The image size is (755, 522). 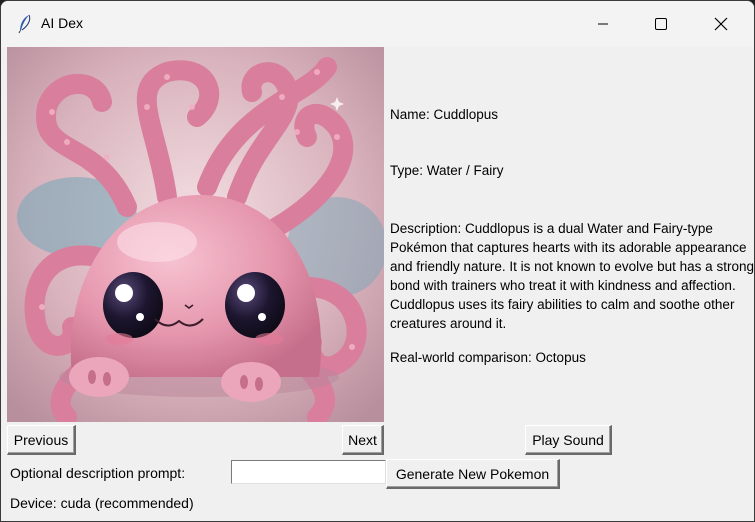 I want to click on maximize-icon, so click(x=661, y=24).